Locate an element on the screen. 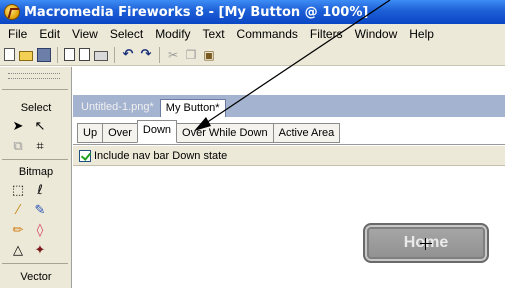  menu-modify: Modify is located at coordinates (172, 34).